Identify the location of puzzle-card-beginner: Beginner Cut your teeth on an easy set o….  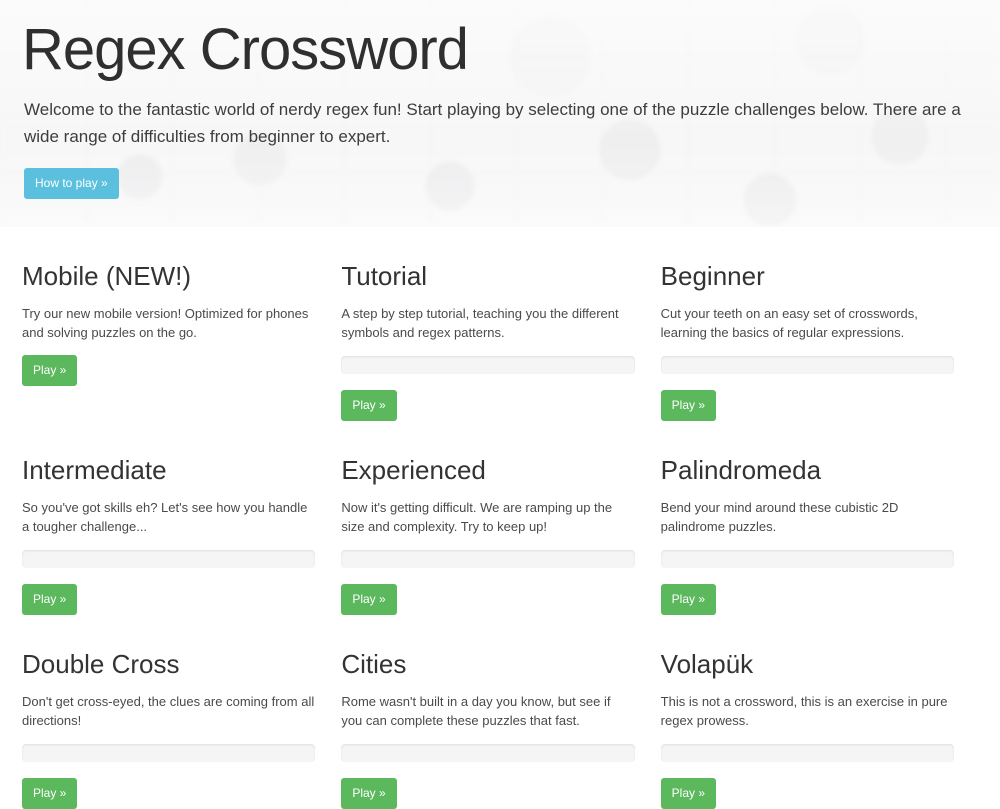
(820, 324).